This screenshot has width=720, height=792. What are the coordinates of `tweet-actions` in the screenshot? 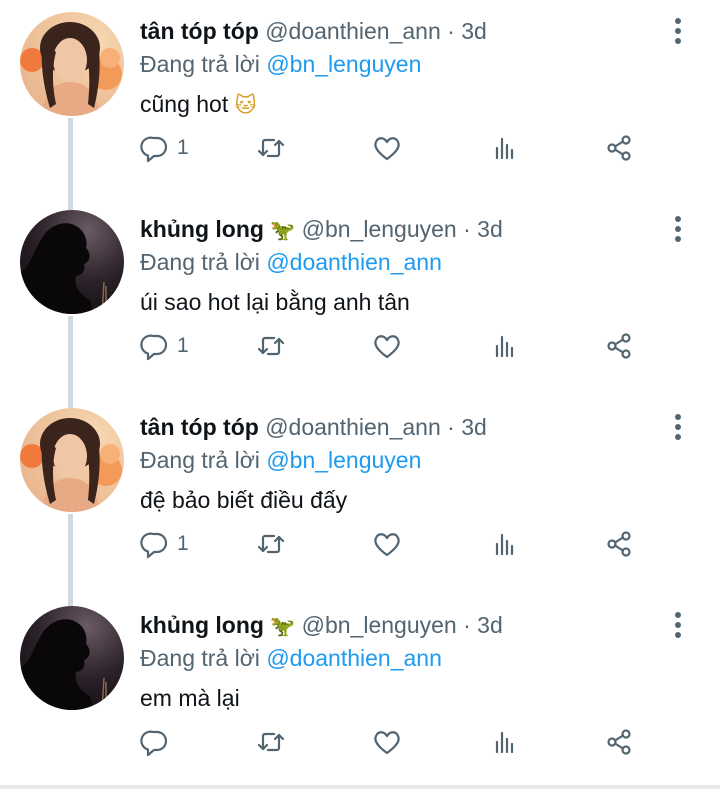 It's located at (400, 742).